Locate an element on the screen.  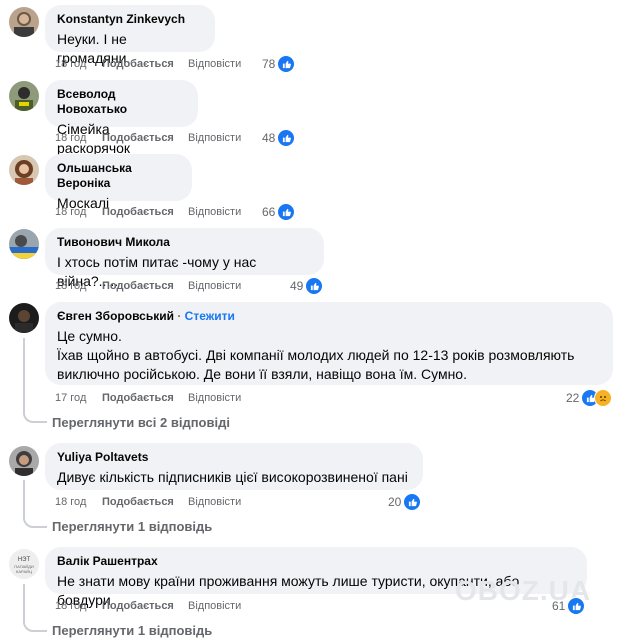
comment-author: Євген Зборовський · Стежити is located at coordinates (146, 316).